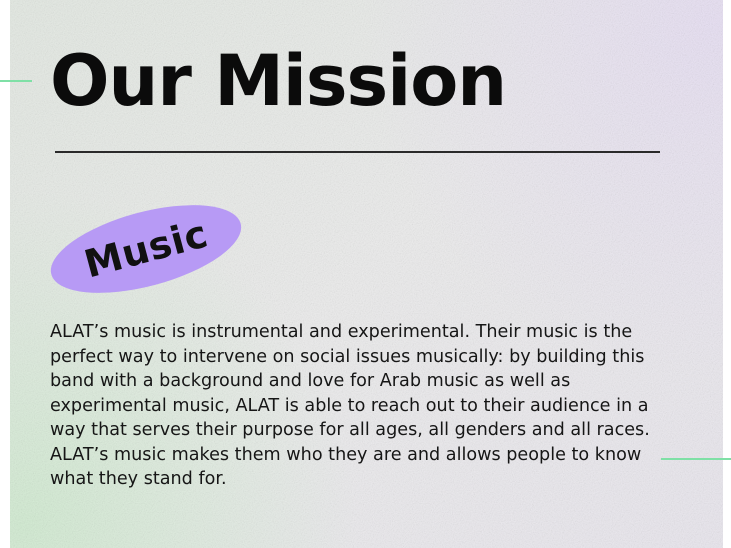  Describe the element at coordinates (16, 81) in the screenshot. I see `accent-line-left` at that location.